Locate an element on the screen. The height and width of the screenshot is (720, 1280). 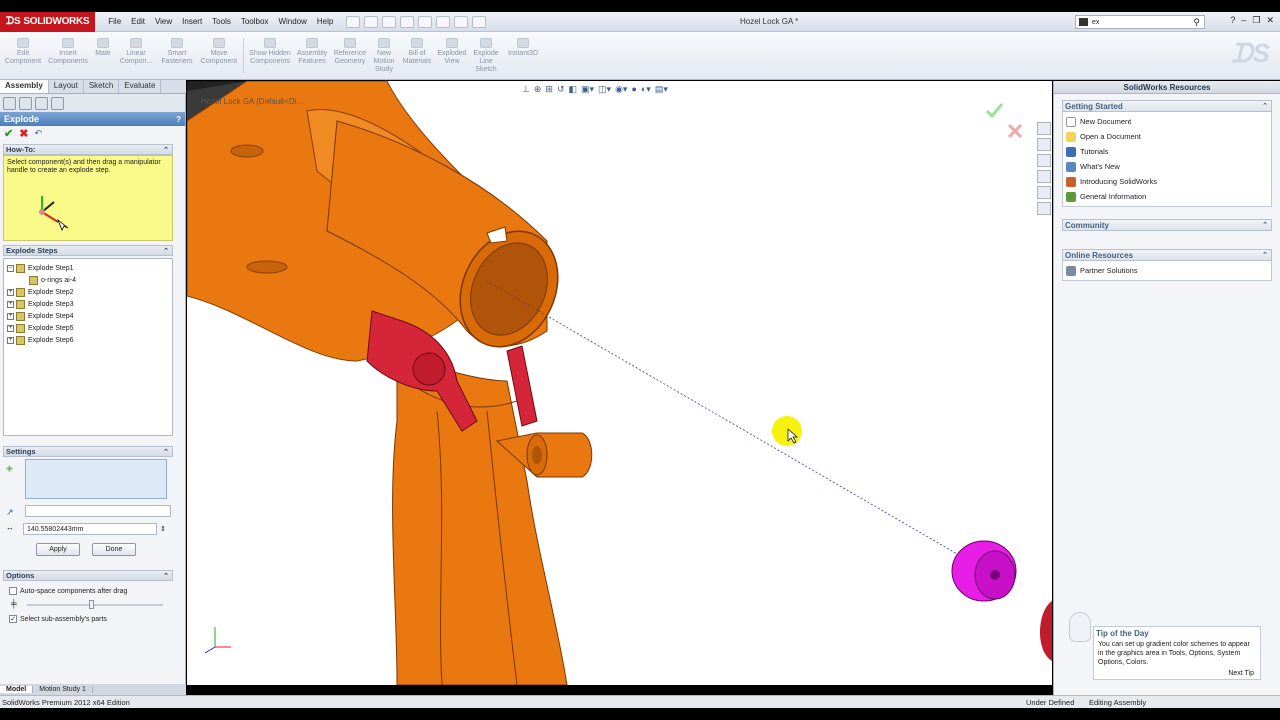
solidworks-logo: ᗪS SOLIDWORKS is located at coordinates (48, 21).